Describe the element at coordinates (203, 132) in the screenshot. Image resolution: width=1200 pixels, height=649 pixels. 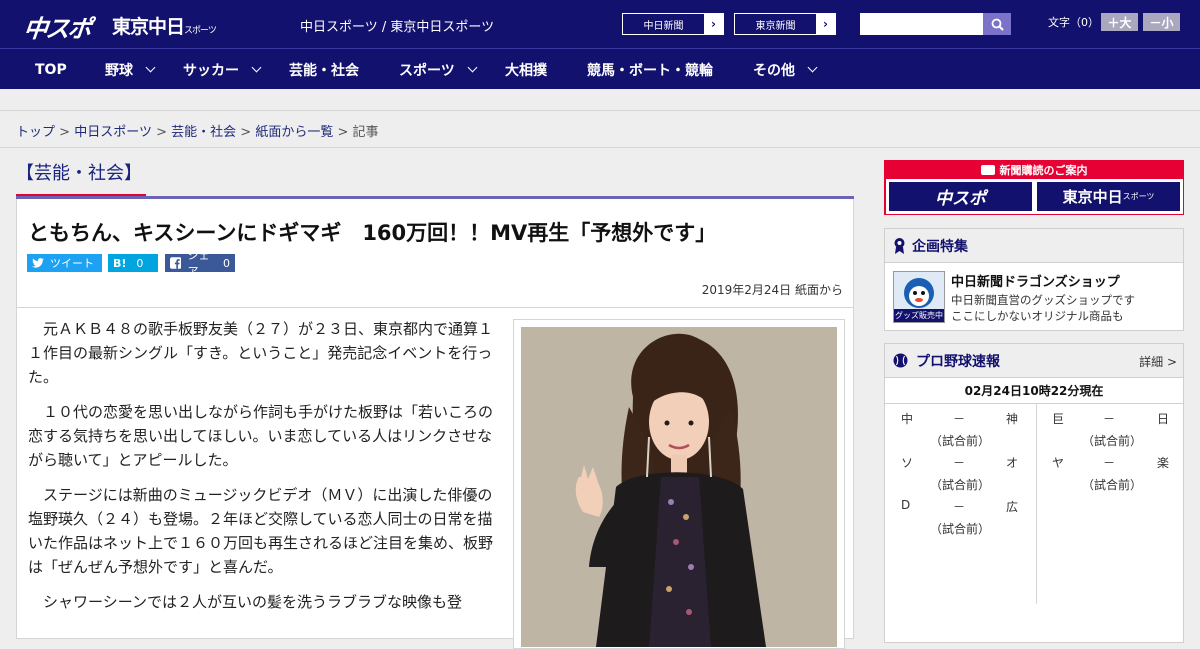
I see `breadcrumb-link-entertainment: 芸能・社会` at that location.